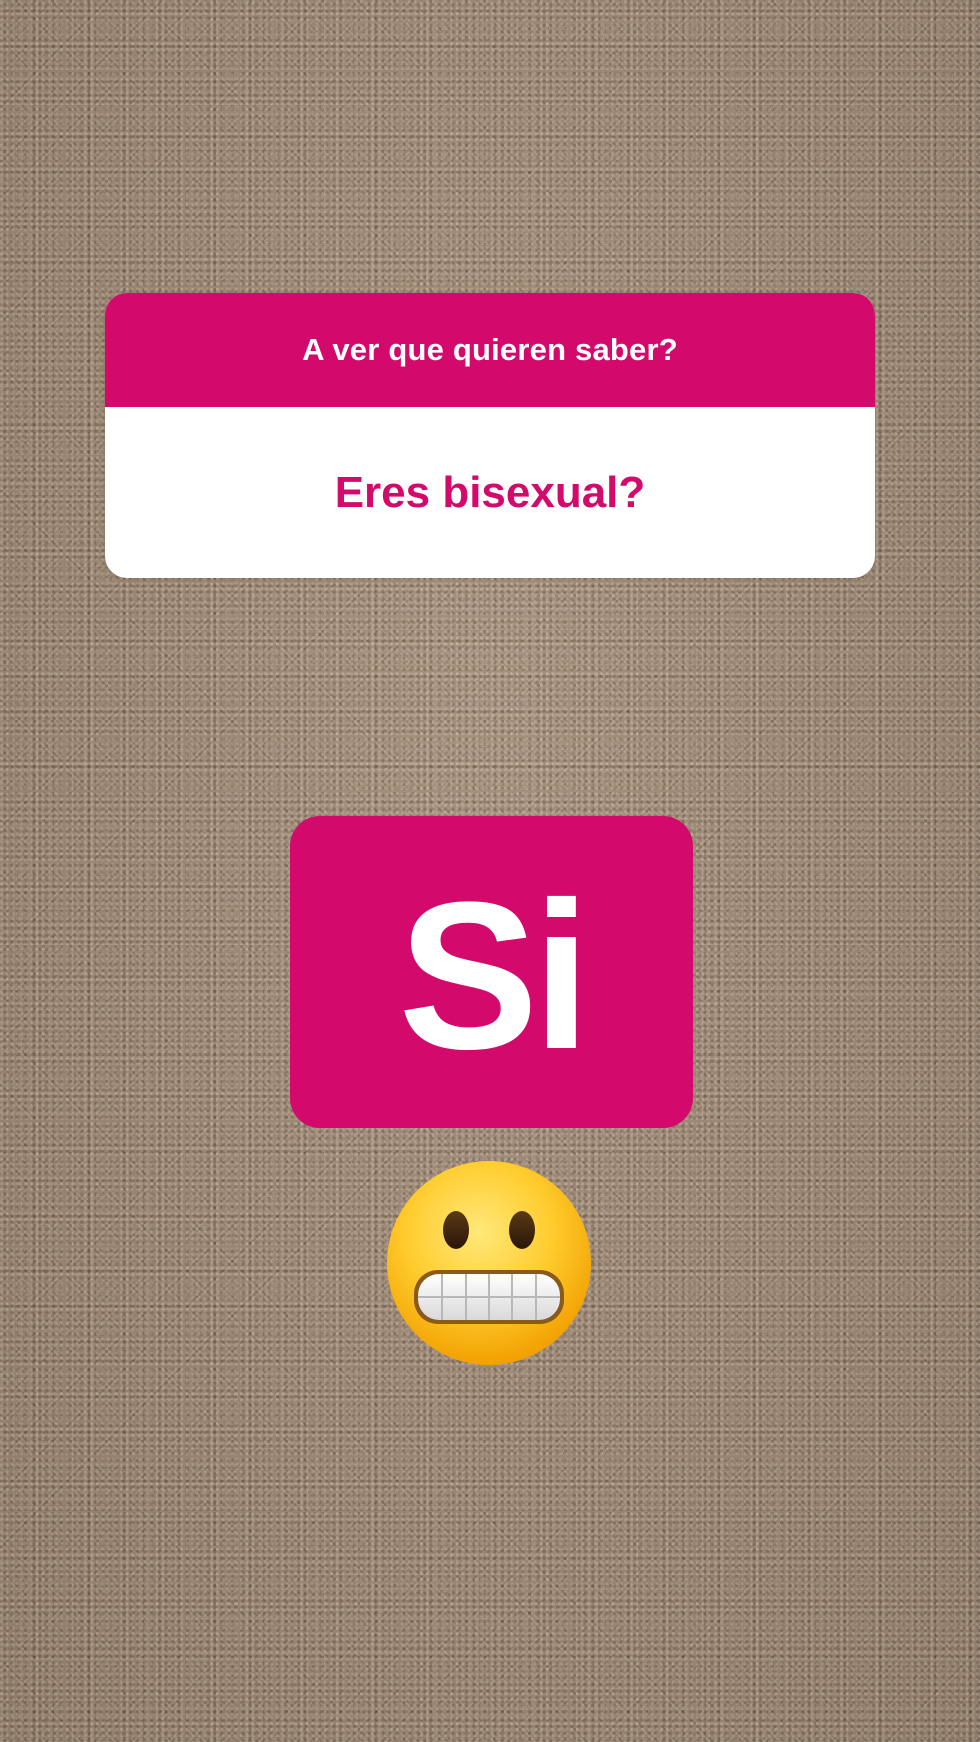 The height and width of the screenshot is (1742, 980). What do you see at coordinates (490, 350) in the screenshot?
I see `question-prompt: A ver que quieren saber?` at bounding box center [490, 350].